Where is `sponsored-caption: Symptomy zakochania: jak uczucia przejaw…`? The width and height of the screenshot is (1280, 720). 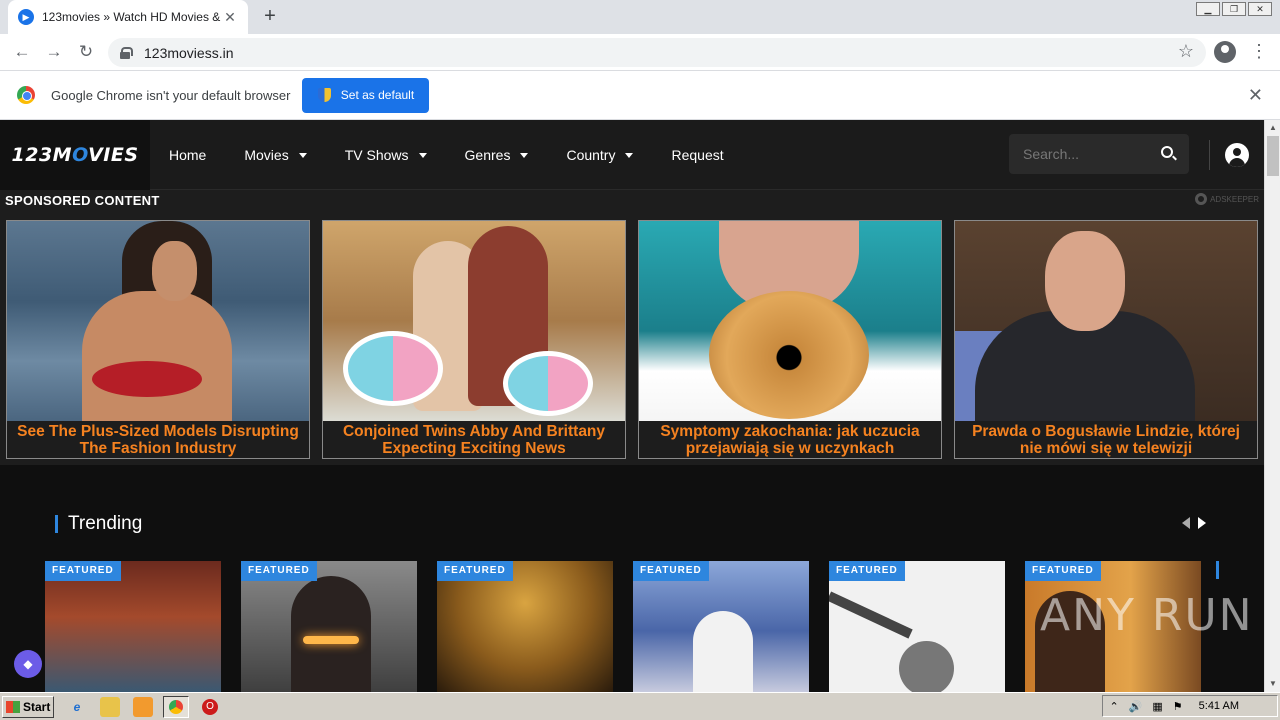 sponsored-caption: Symptomy zakochania: jak uczucia przejaw… is located at coordinates (790, 439).